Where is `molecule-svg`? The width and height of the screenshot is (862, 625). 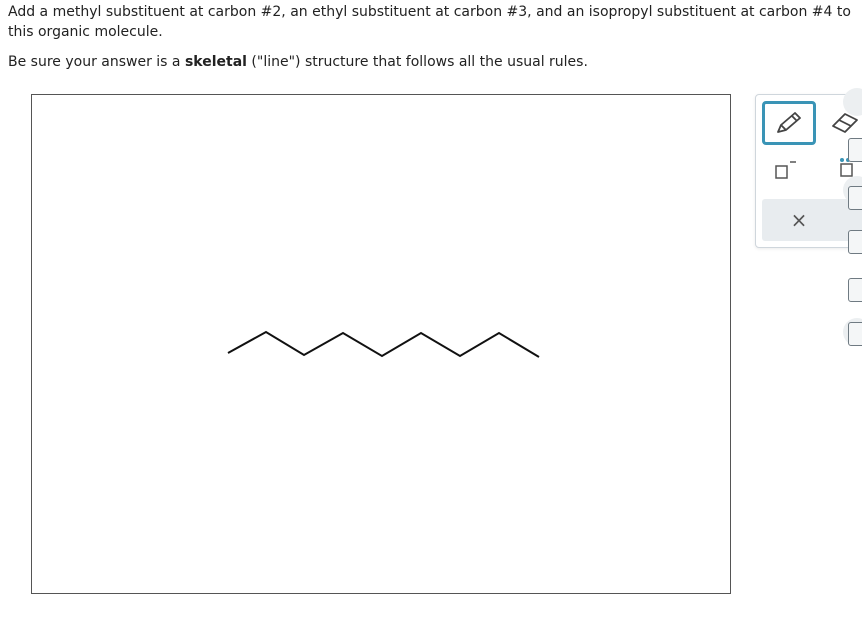 molecule-svg is located at coordinates (383, 344).